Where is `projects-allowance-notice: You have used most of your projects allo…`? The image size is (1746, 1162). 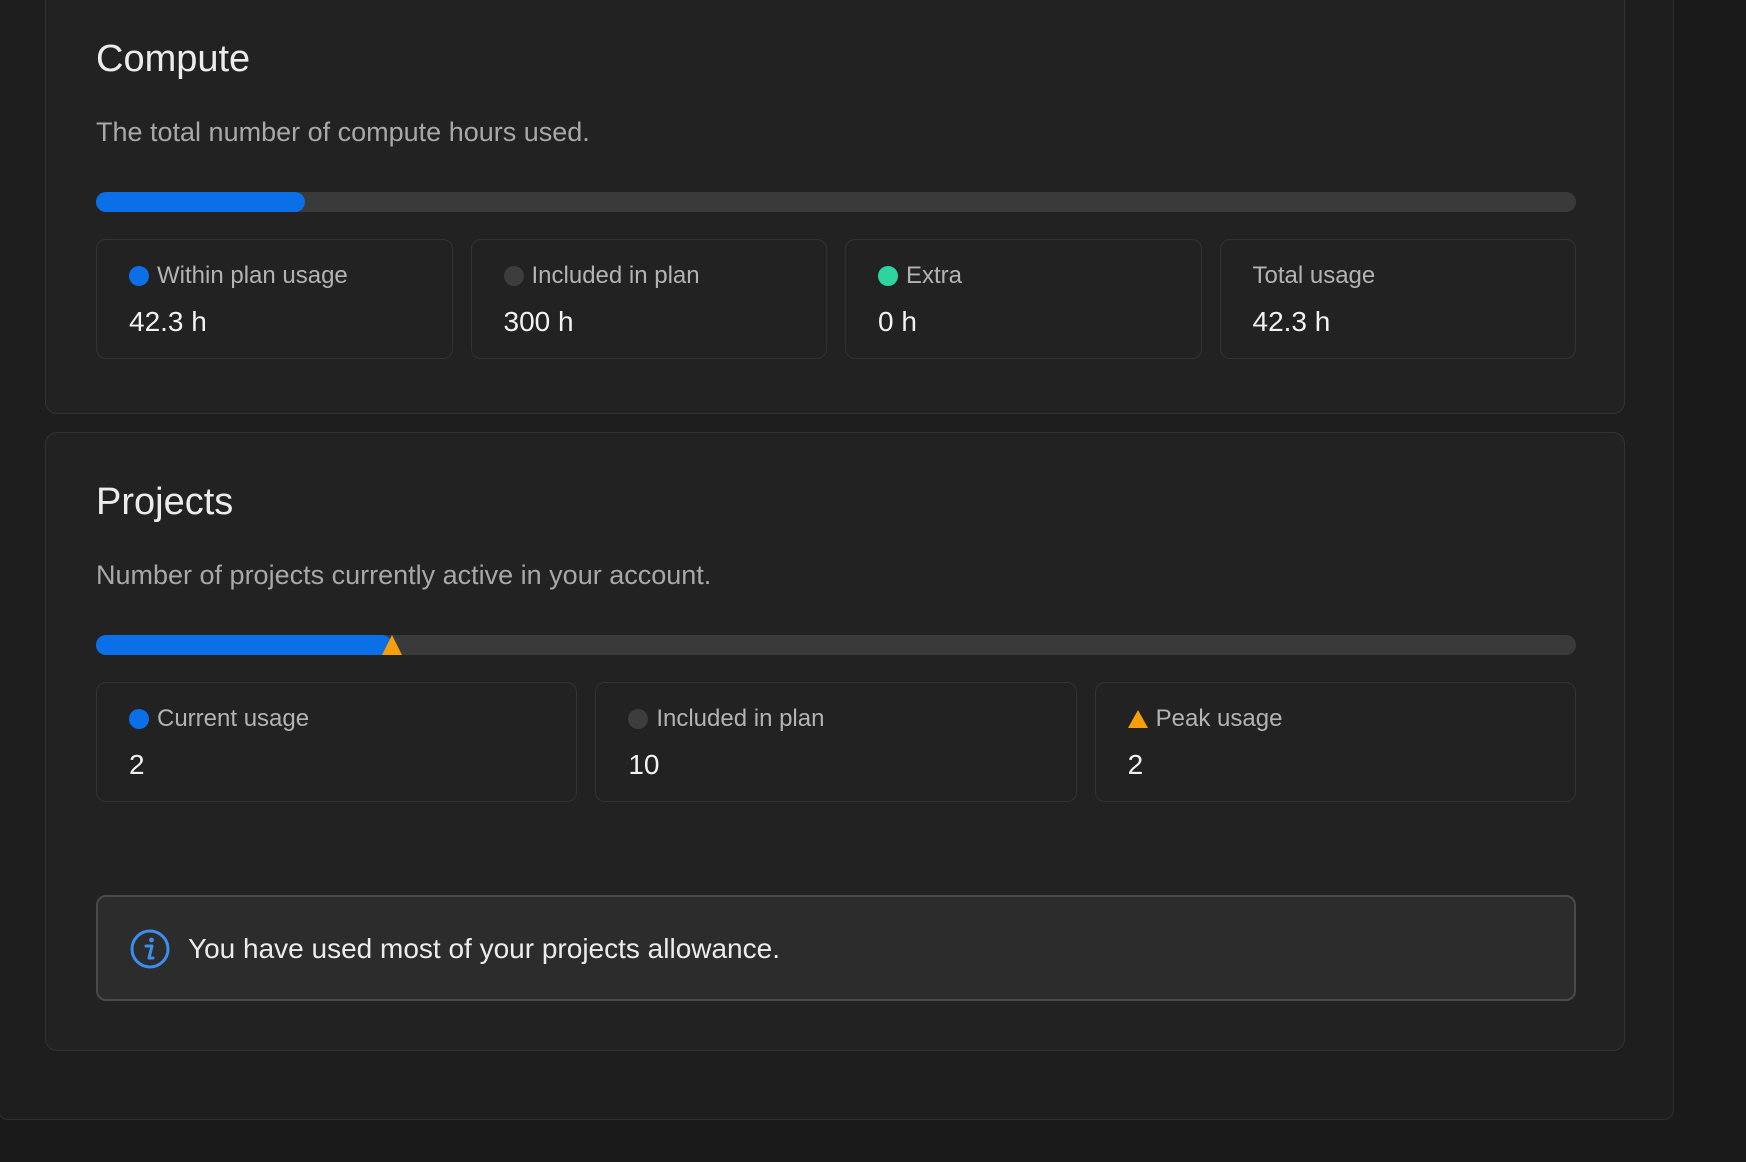
projects-allowance-notice: You have used most of your projects allo… is located at coordinates (836, 948).